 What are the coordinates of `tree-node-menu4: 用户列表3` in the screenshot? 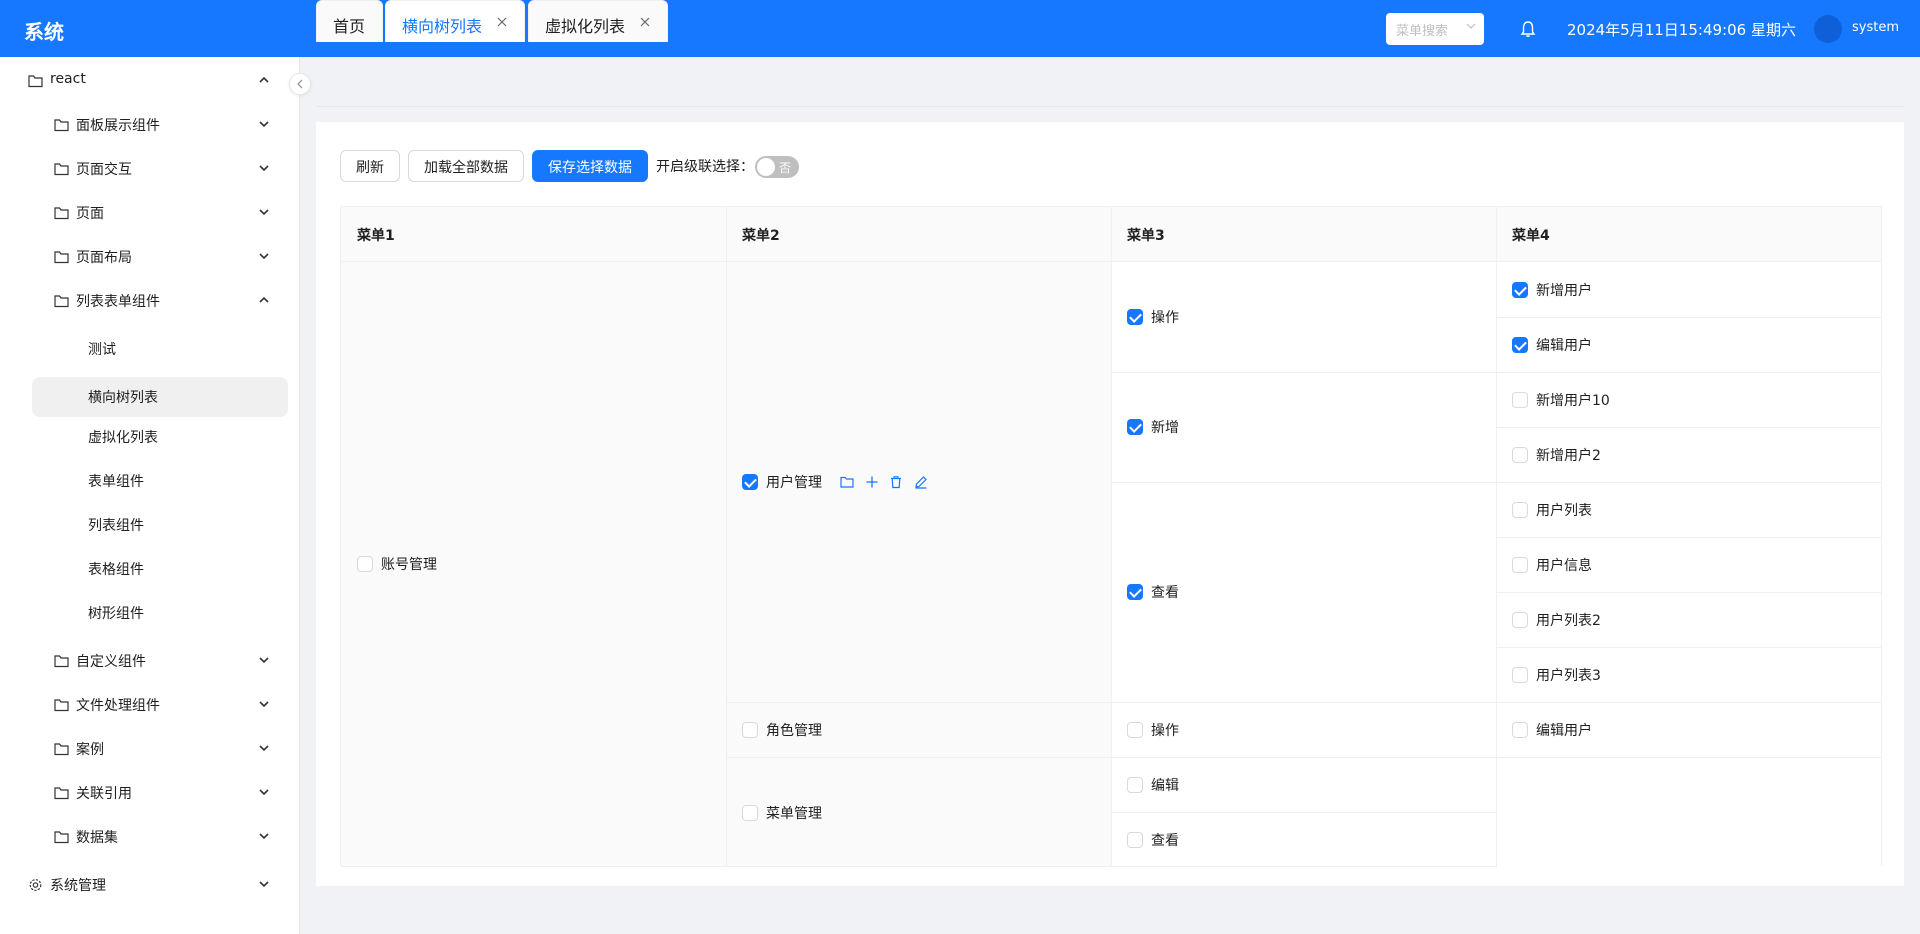 It's located at (1556, 675).